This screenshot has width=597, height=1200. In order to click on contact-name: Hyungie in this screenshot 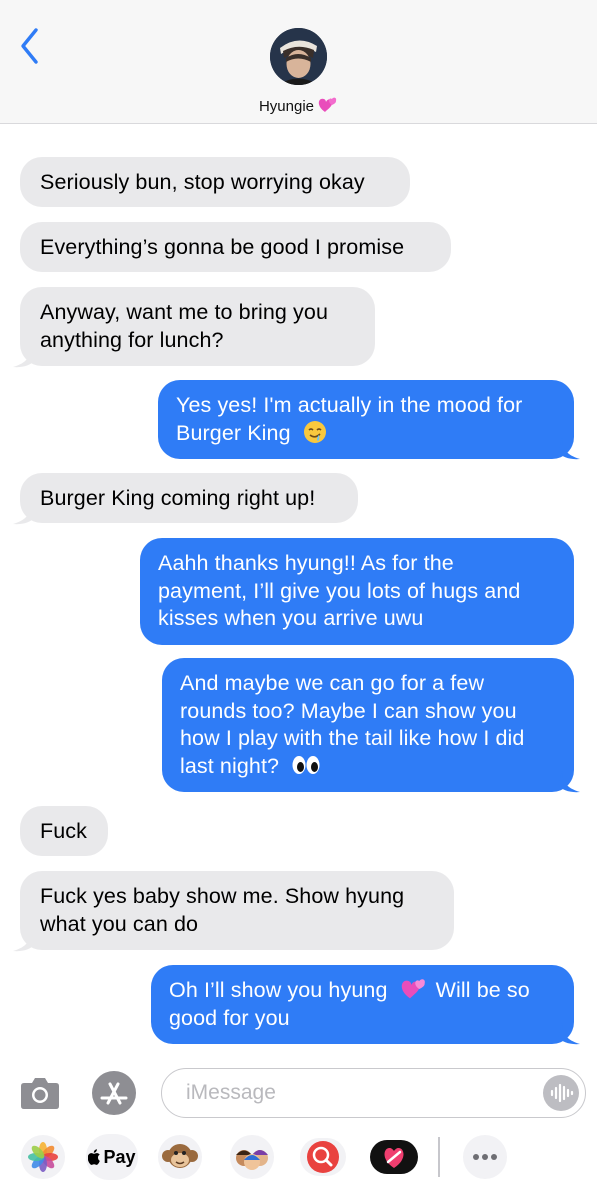, I will do `click(298, 107)`.